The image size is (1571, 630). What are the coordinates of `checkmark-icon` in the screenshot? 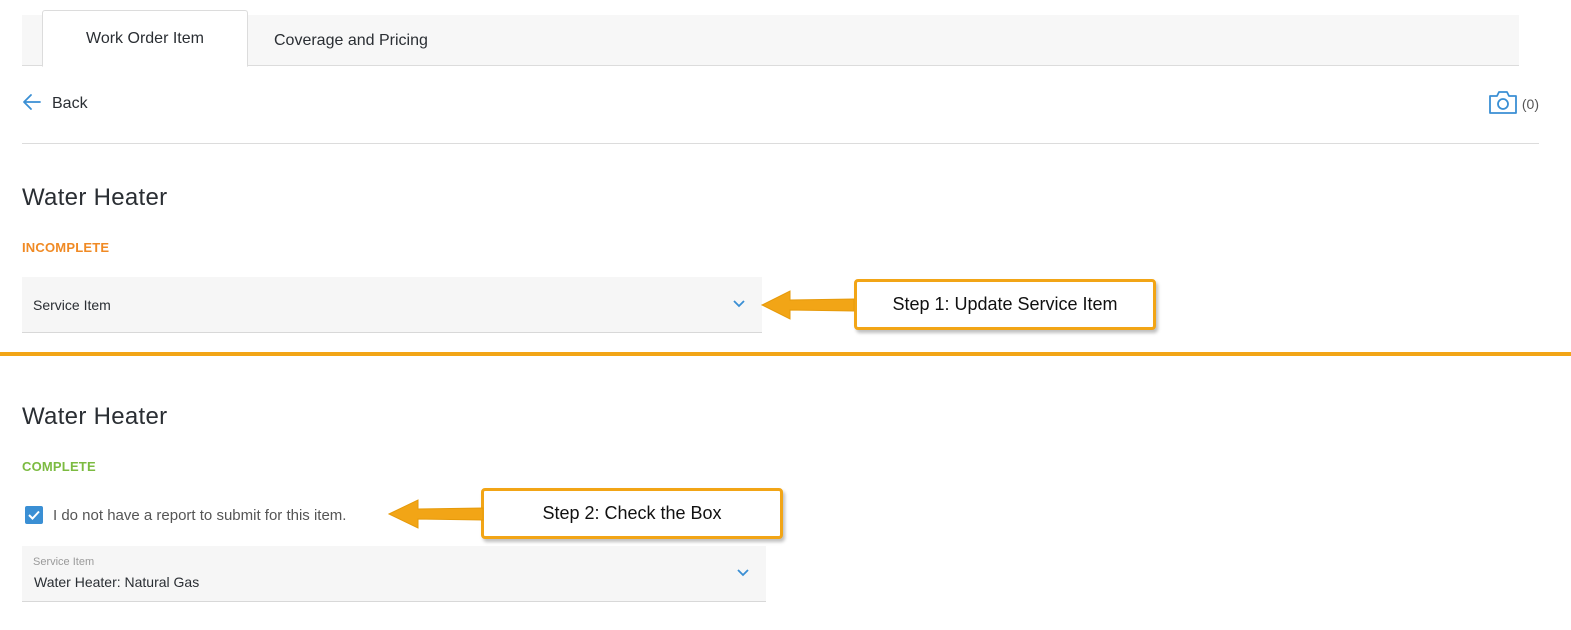 It's located at (34, 515).